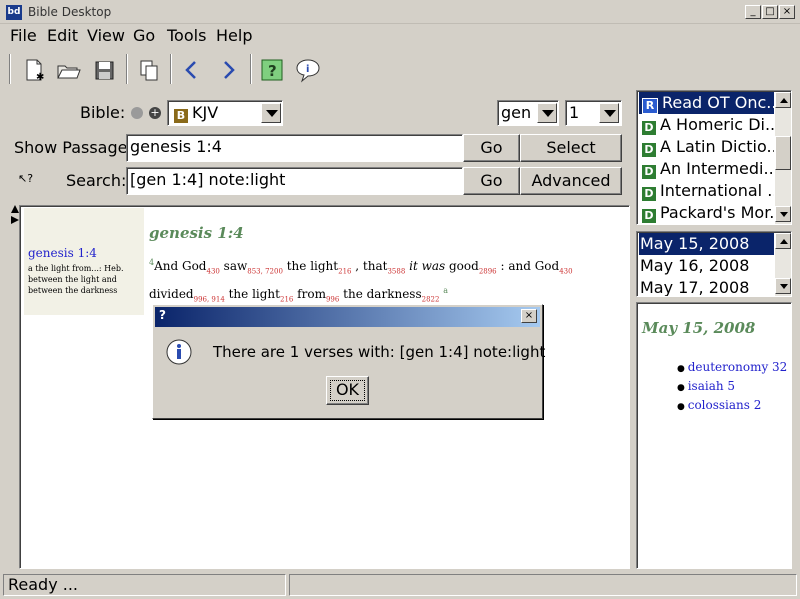  Describe the element at coordinates (770, 12) in the screenshot. I see `maximize-button: □` at that location.